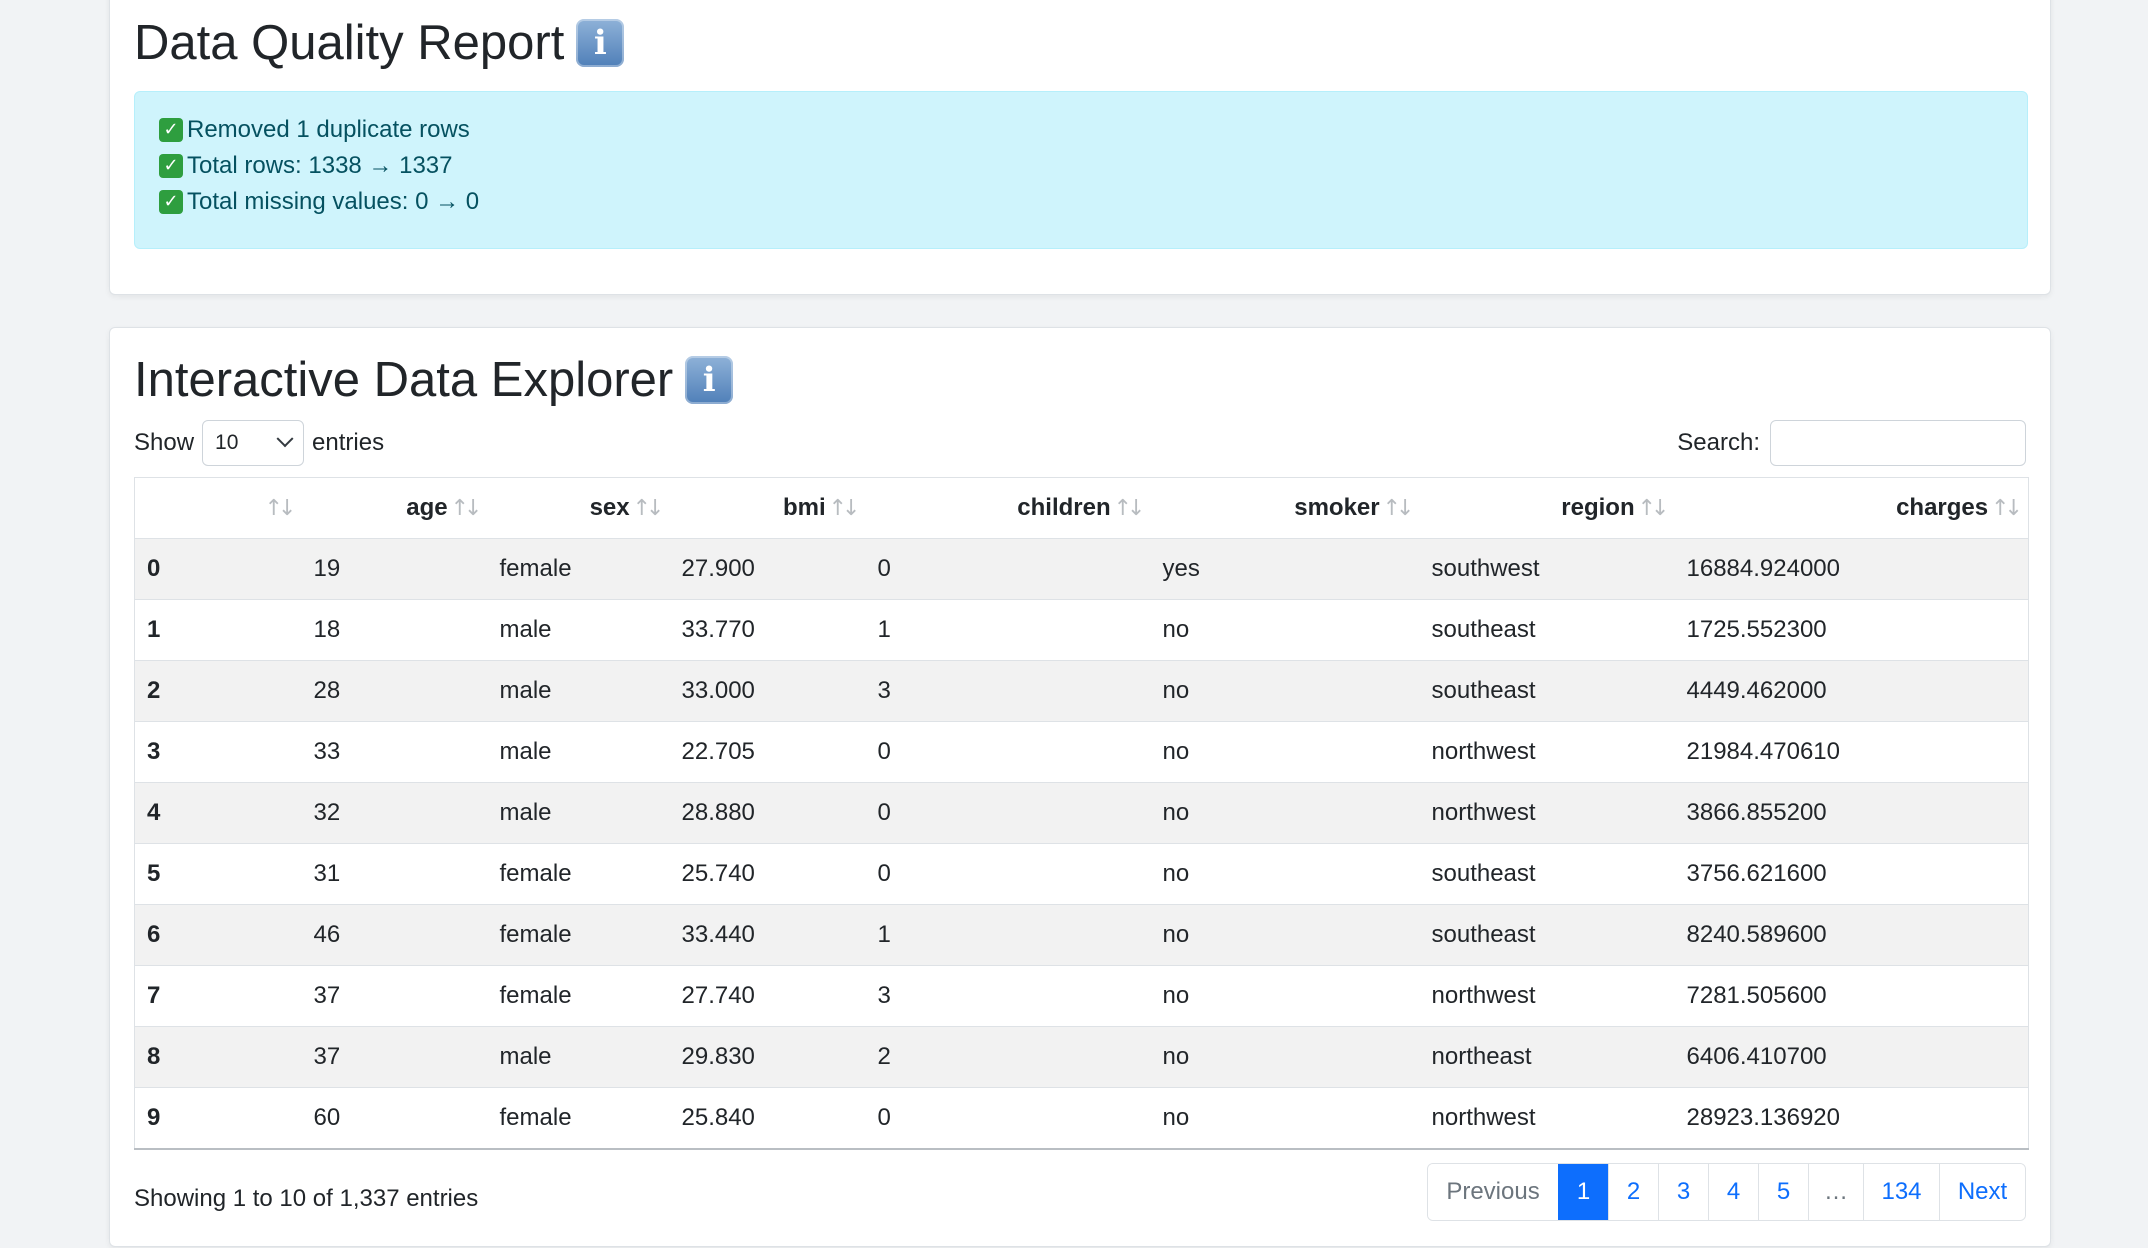 The height and width of the screenshot is (1248, 2148). Describe the element at coordinates (1064, 507) in the screenshot. I see `column-header-label: children` at that location.